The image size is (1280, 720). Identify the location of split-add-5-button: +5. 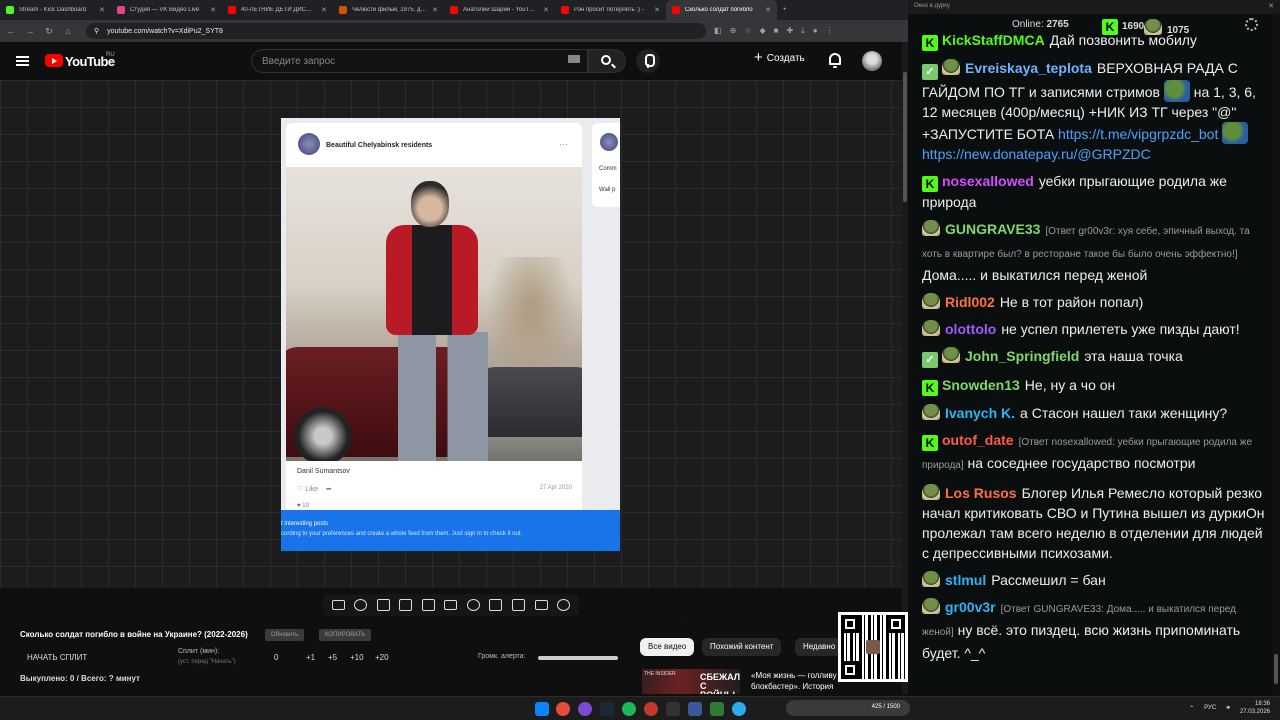
(332, 657).